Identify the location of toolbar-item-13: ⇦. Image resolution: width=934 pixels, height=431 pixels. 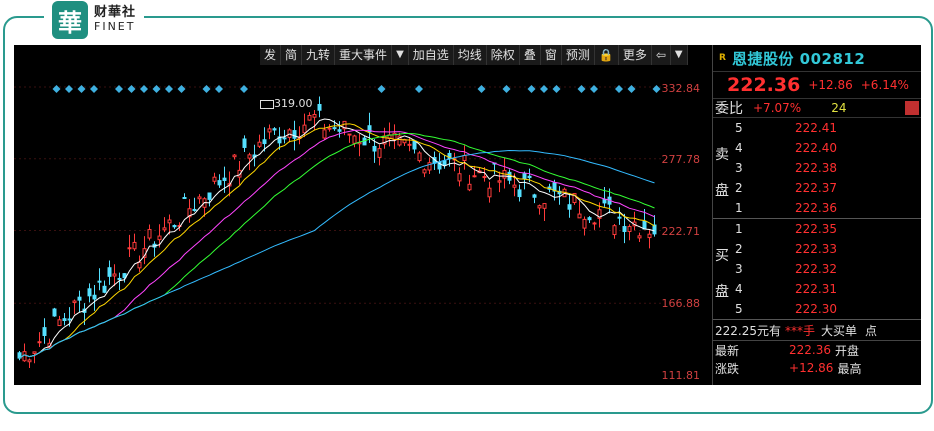
(661, 55).